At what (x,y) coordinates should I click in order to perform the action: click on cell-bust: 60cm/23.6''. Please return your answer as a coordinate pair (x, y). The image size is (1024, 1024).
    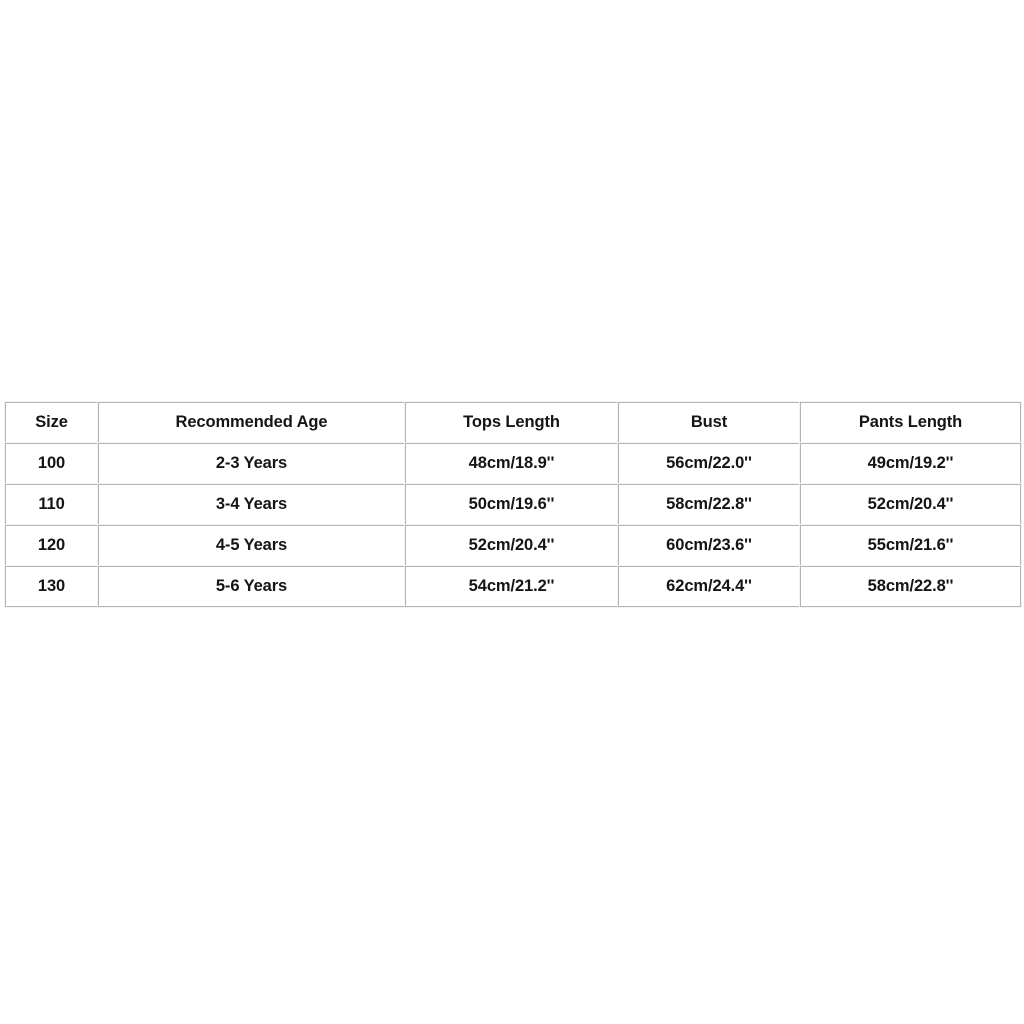
    Looking at the image, I should click on (709, 545).